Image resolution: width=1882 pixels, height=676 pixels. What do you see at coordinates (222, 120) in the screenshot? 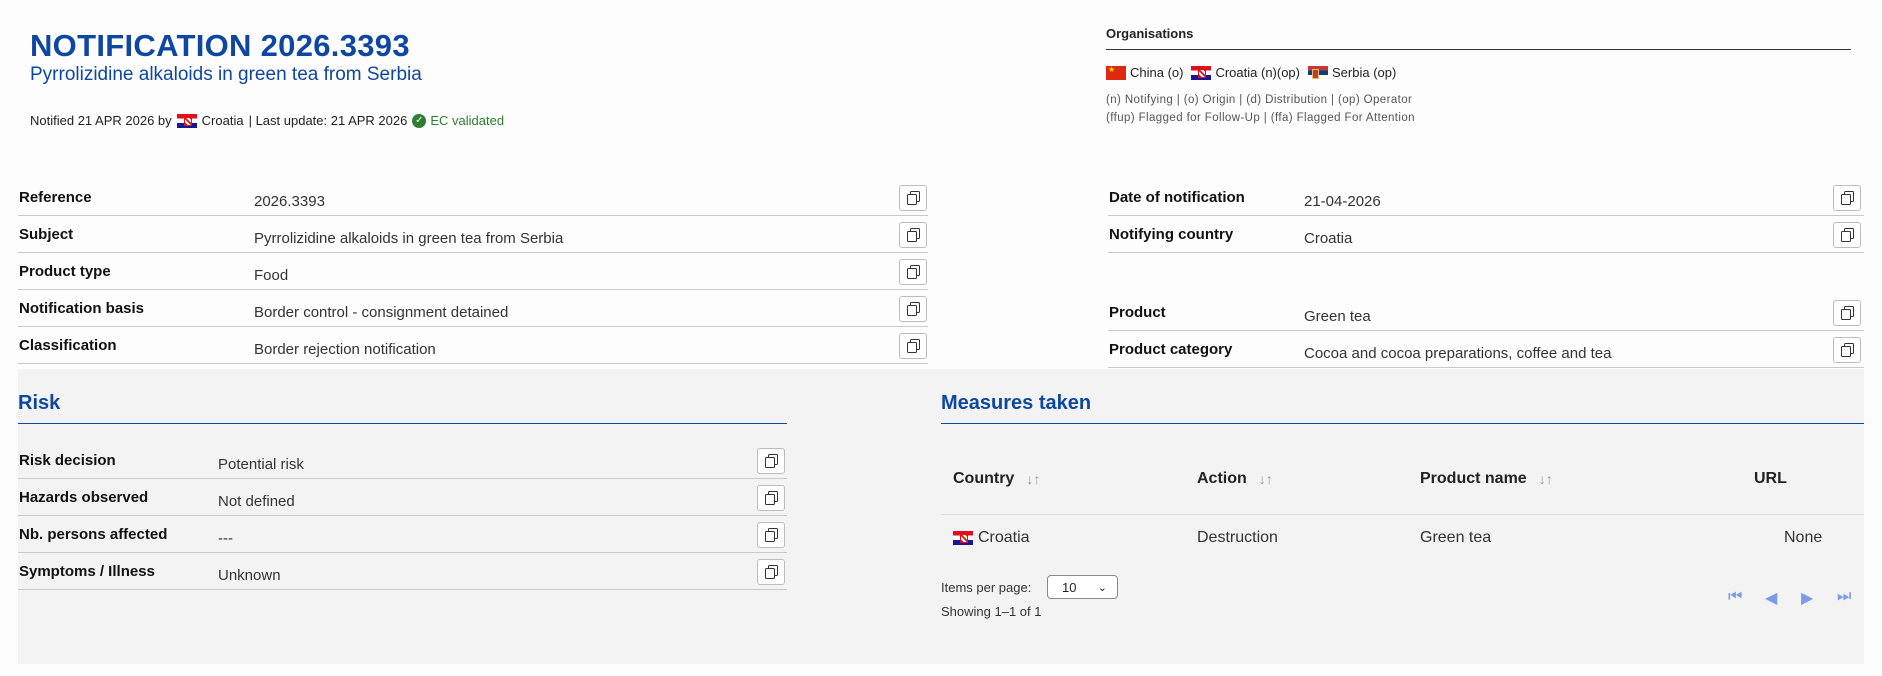
I see `notified-country: Croatia` at bounding box center [222, 120].